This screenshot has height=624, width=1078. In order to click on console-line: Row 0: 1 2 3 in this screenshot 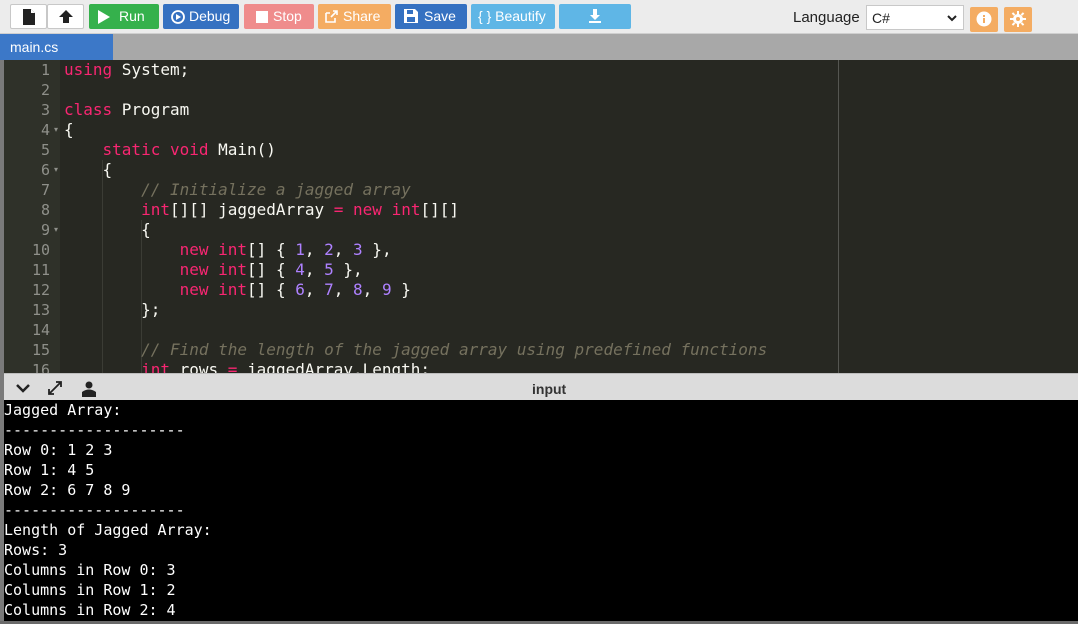, I will do `click(58, 450)`.